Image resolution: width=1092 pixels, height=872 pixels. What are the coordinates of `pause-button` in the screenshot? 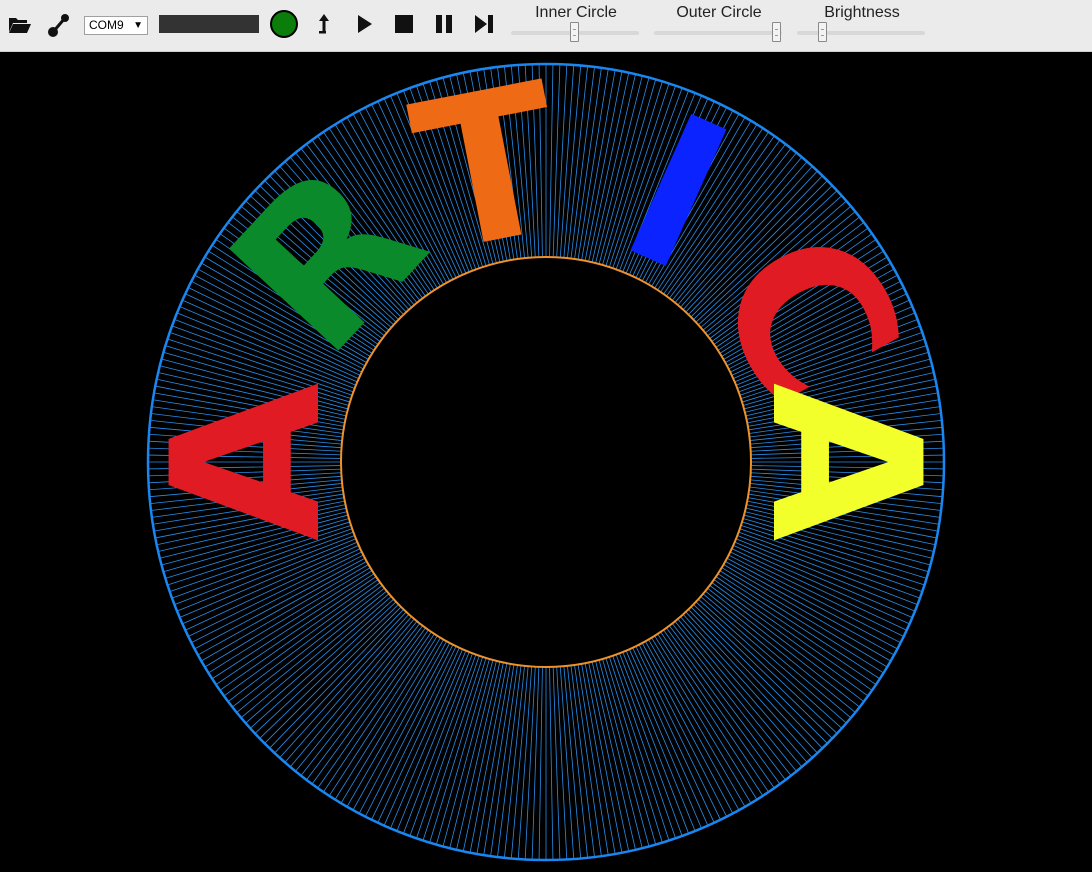 It's located at (444, 24).